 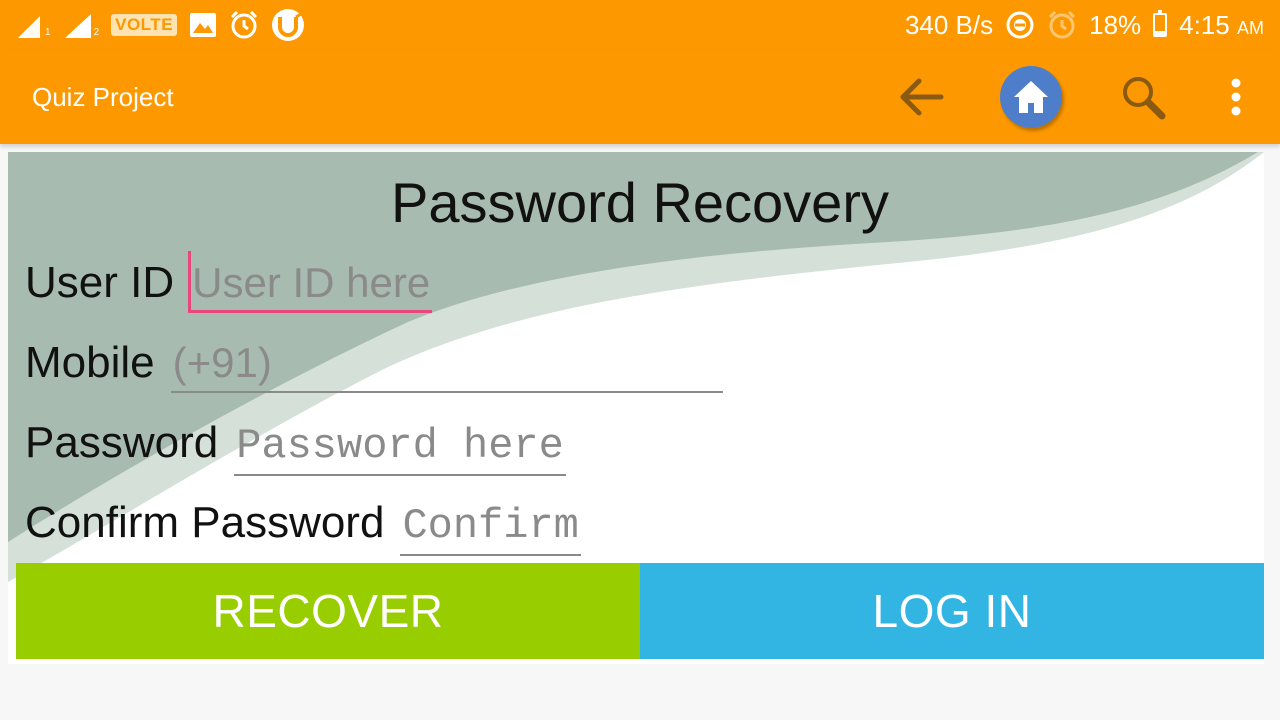 I want to click on confirm-password-placeholder: Confirm, so click(x=490, y=526).